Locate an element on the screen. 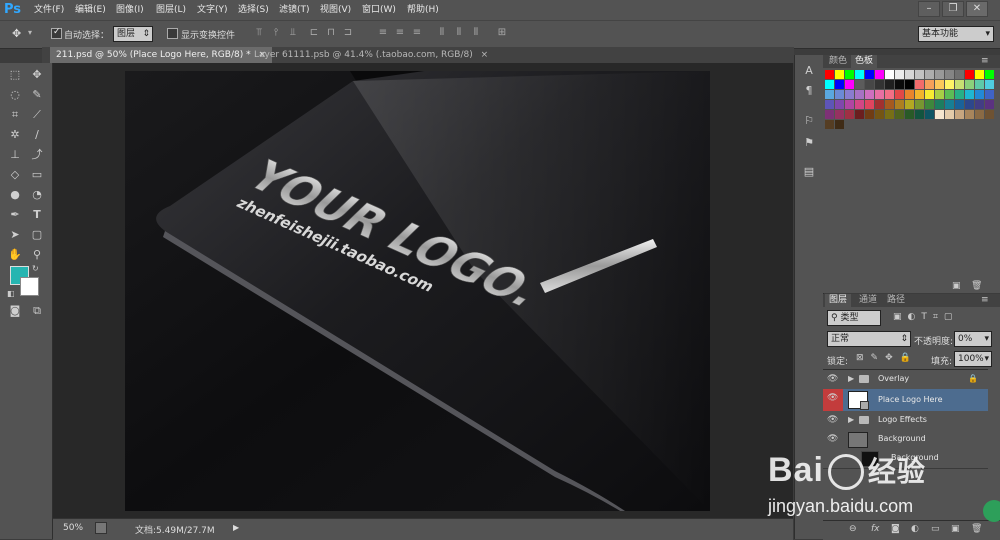 The height and width of the screenshot is (540, 1000). layer-filter-icons: ▣◐T⌗▢ is located at coordinates (925, 317).